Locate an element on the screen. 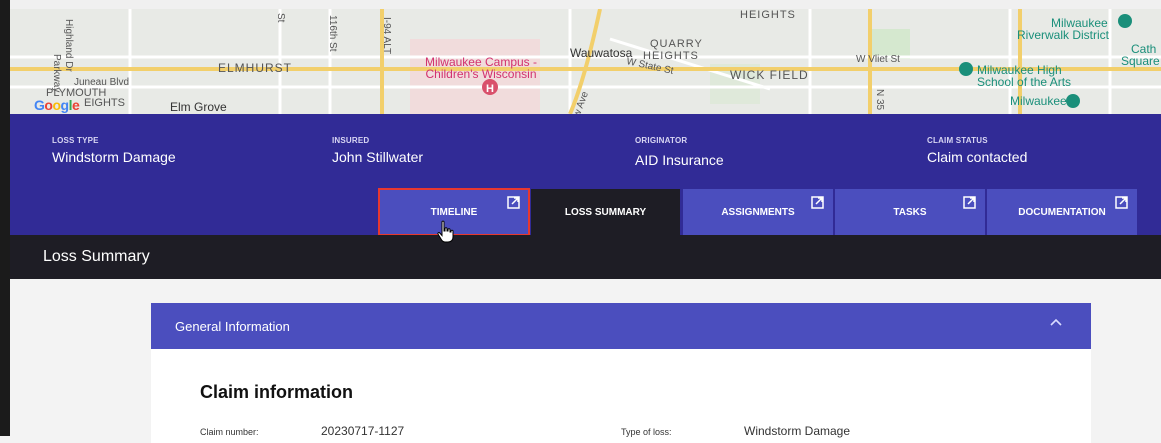  claim-status-field: CLAIM STATUS Claim contacted is located at coordinates (977, 150).